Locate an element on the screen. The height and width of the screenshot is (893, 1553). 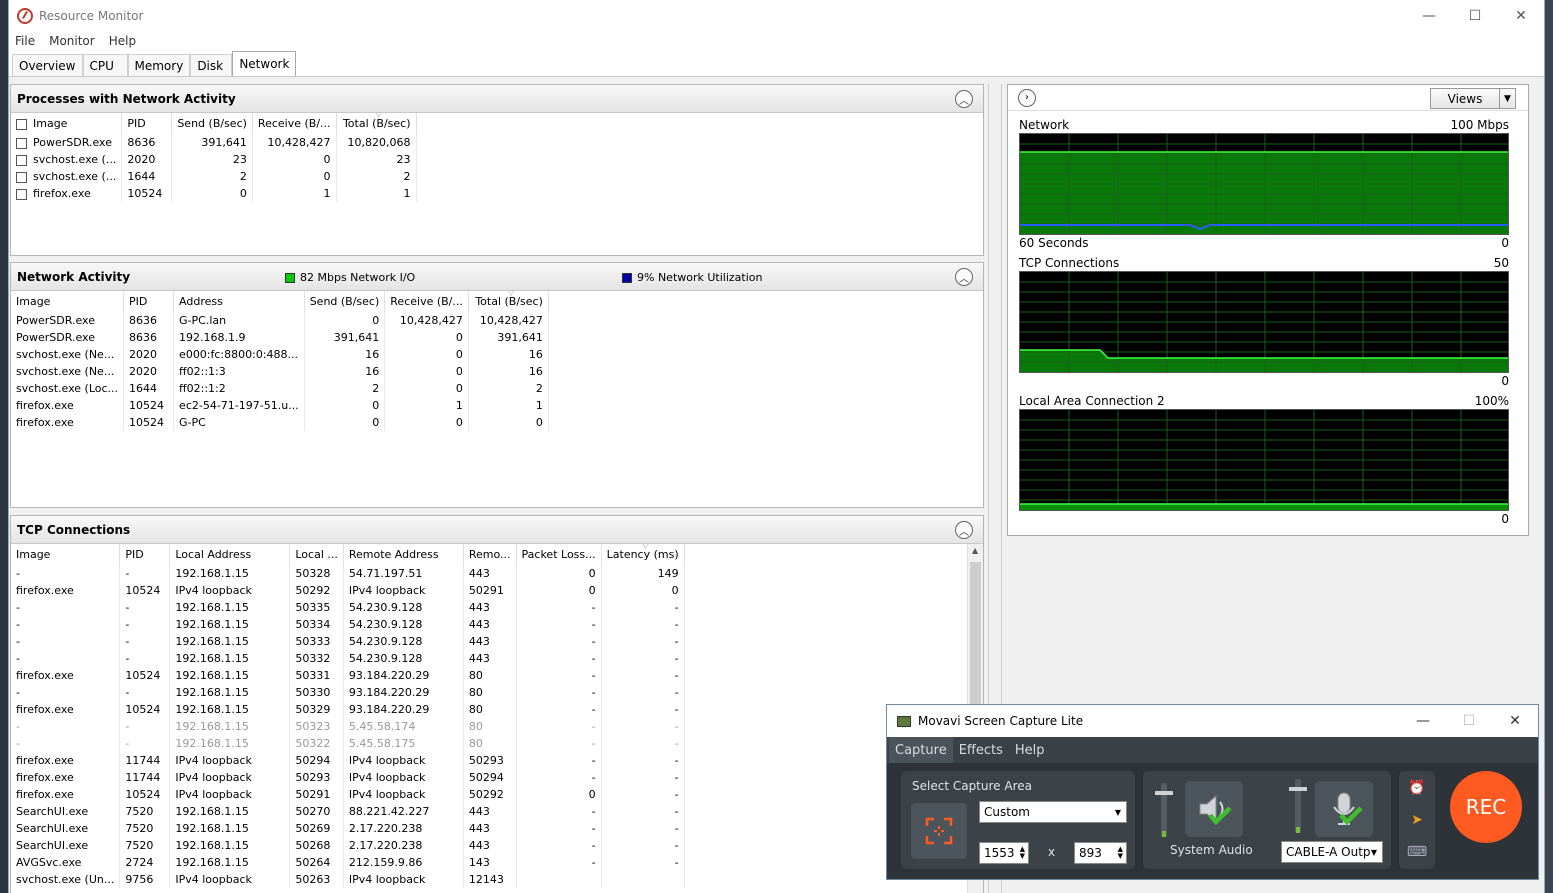
column-header-local-address: Local Address is located at coordinates (230, 554).